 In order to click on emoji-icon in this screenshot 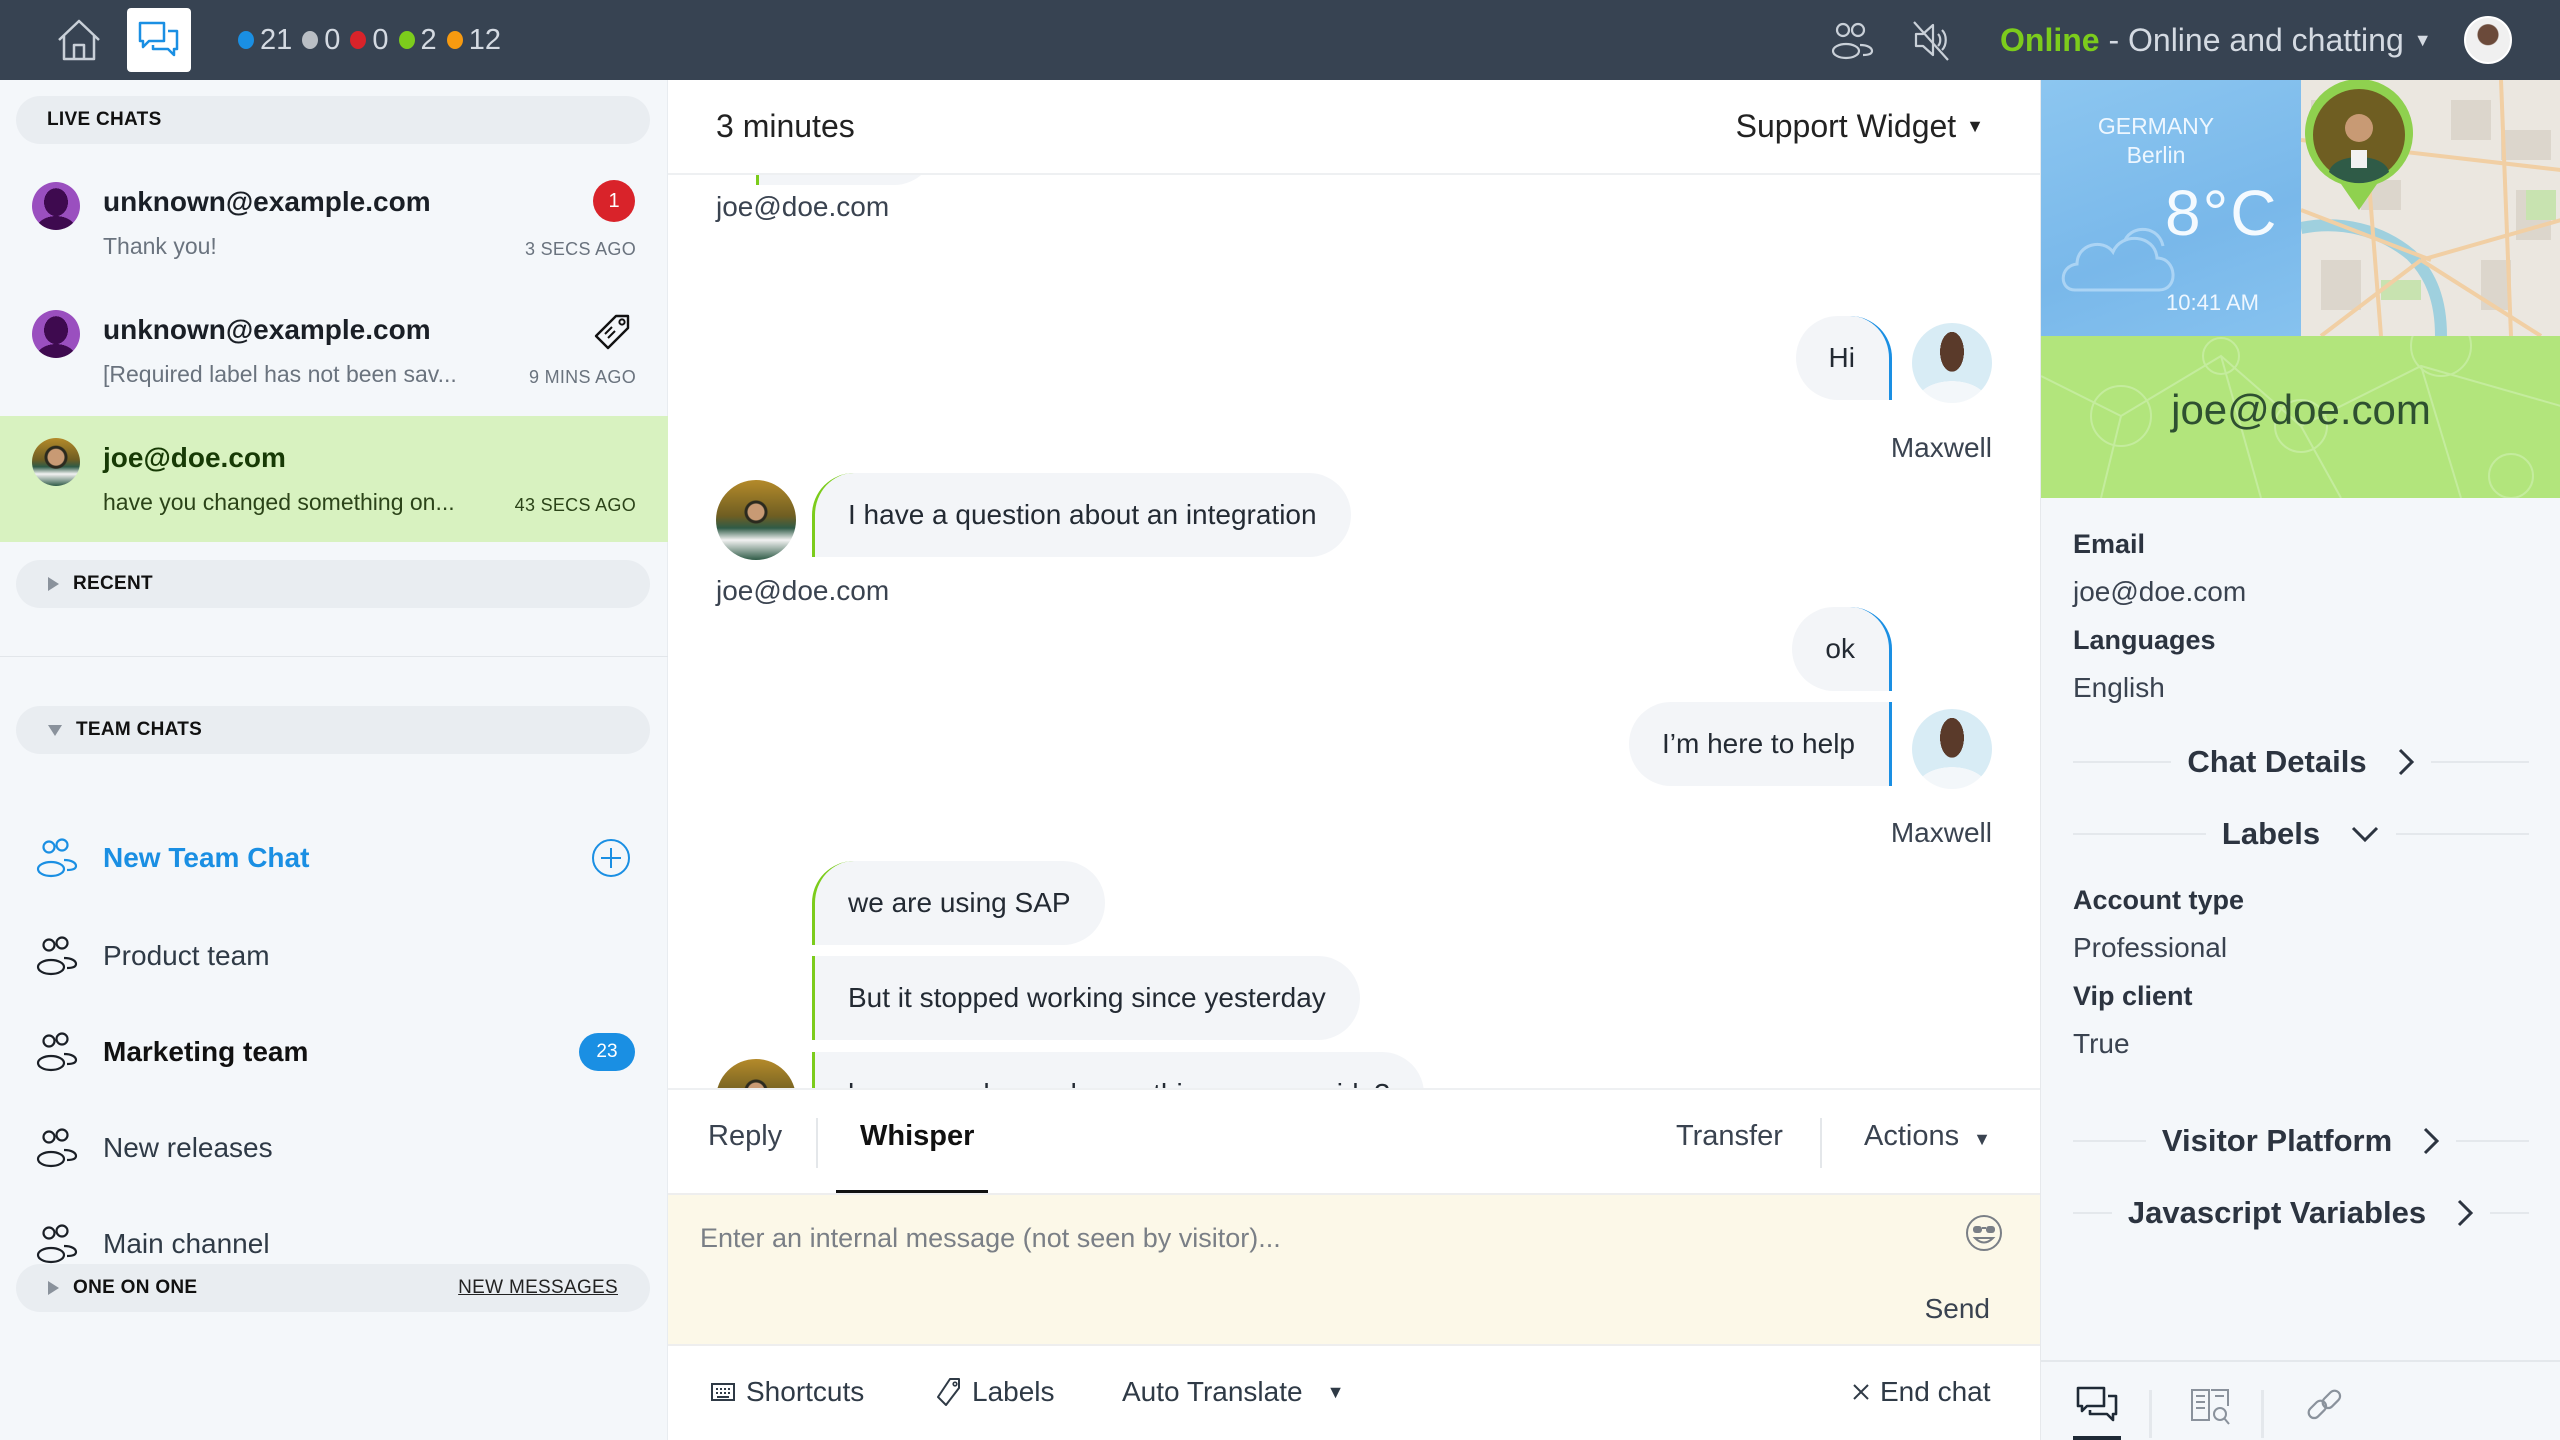, I will do `click(1984, 1233)`.